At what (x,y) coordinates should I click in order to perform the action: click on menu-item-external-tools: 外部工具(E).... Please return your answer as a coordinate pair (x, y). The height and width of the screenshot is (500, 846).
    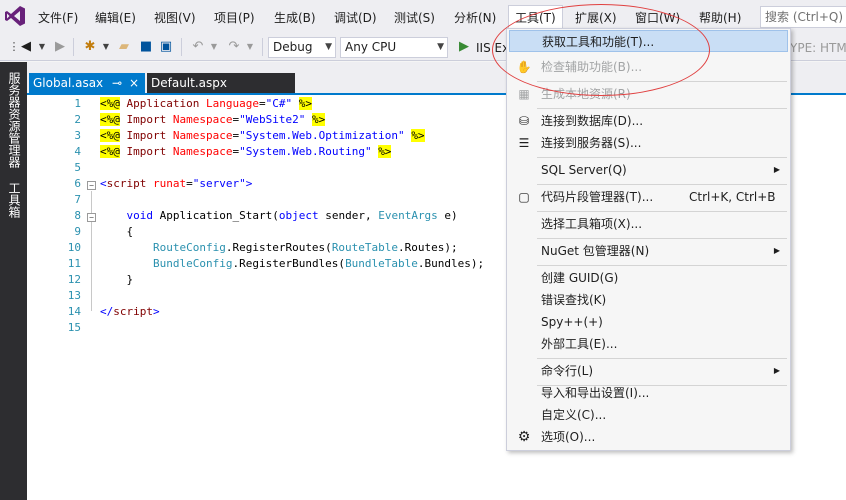
    Looking at the image, I should click on (648, 344).